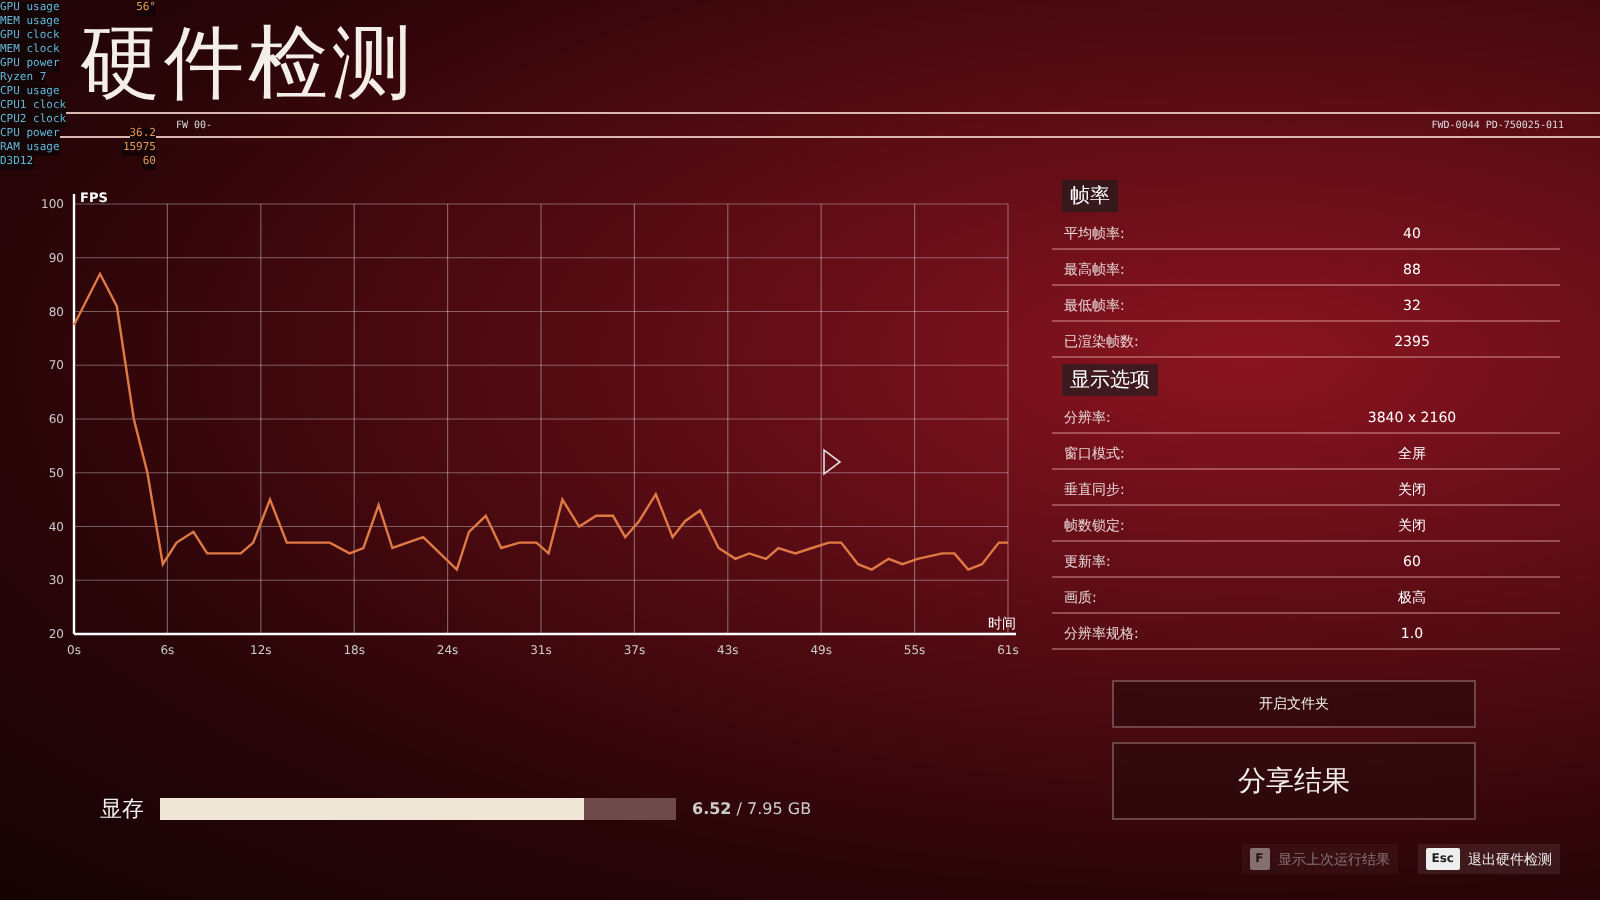 The width and height of the screenshot is (1600, 900). Describe the element at coordinates (1294, 781) in the screenshot. I see `share-button: 分享结果` at that location.